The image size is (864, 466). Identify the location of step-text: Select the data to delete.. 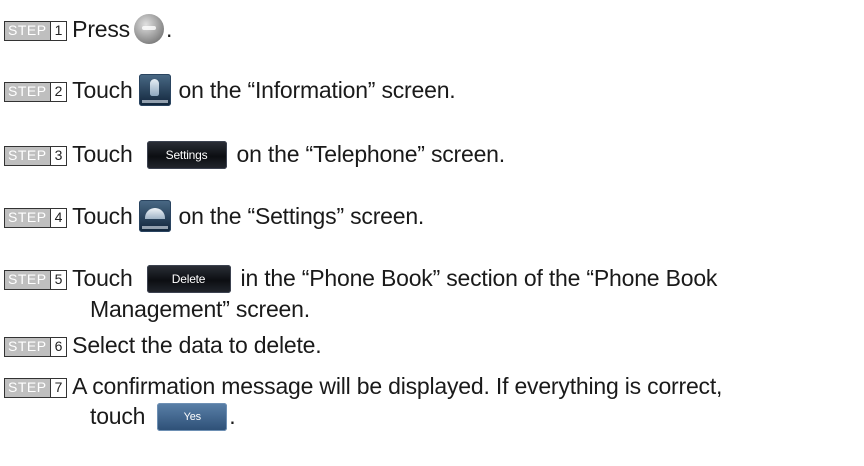
(197, 345).